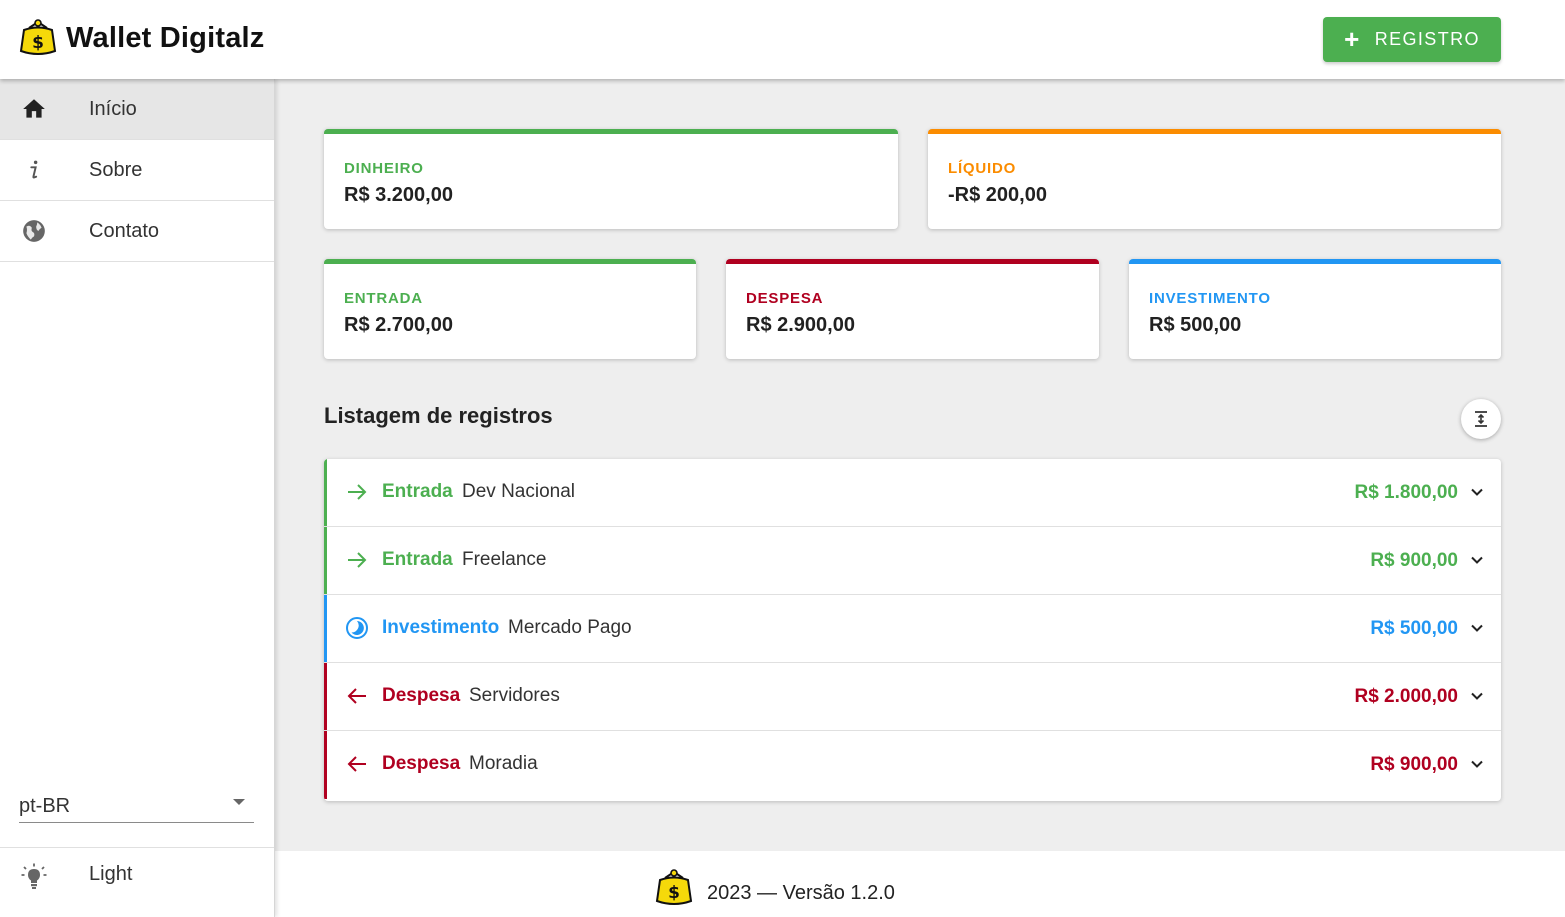 The image size is (1565, 917). Describe the element at coordinates (800, 325) in the screenshot. I see `card-value: R$ 2.900,00` at that location.